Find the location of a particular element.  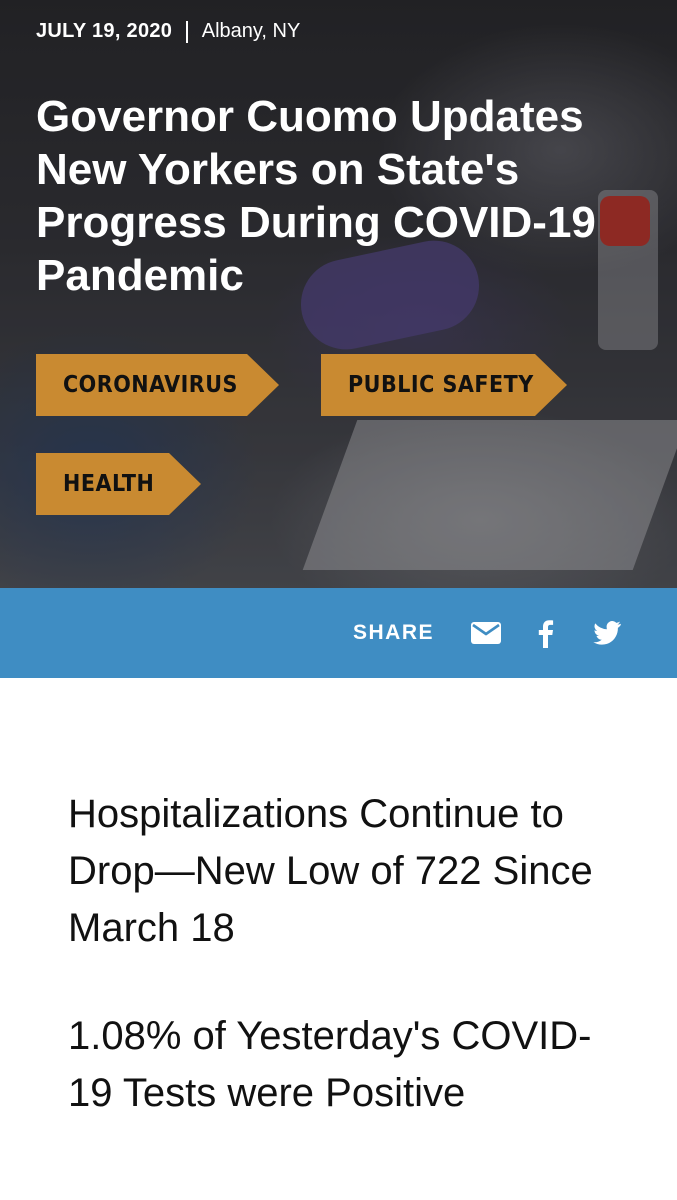

tag-coronavirus: CORONAVIRUS is located at coordinates (157, 385).